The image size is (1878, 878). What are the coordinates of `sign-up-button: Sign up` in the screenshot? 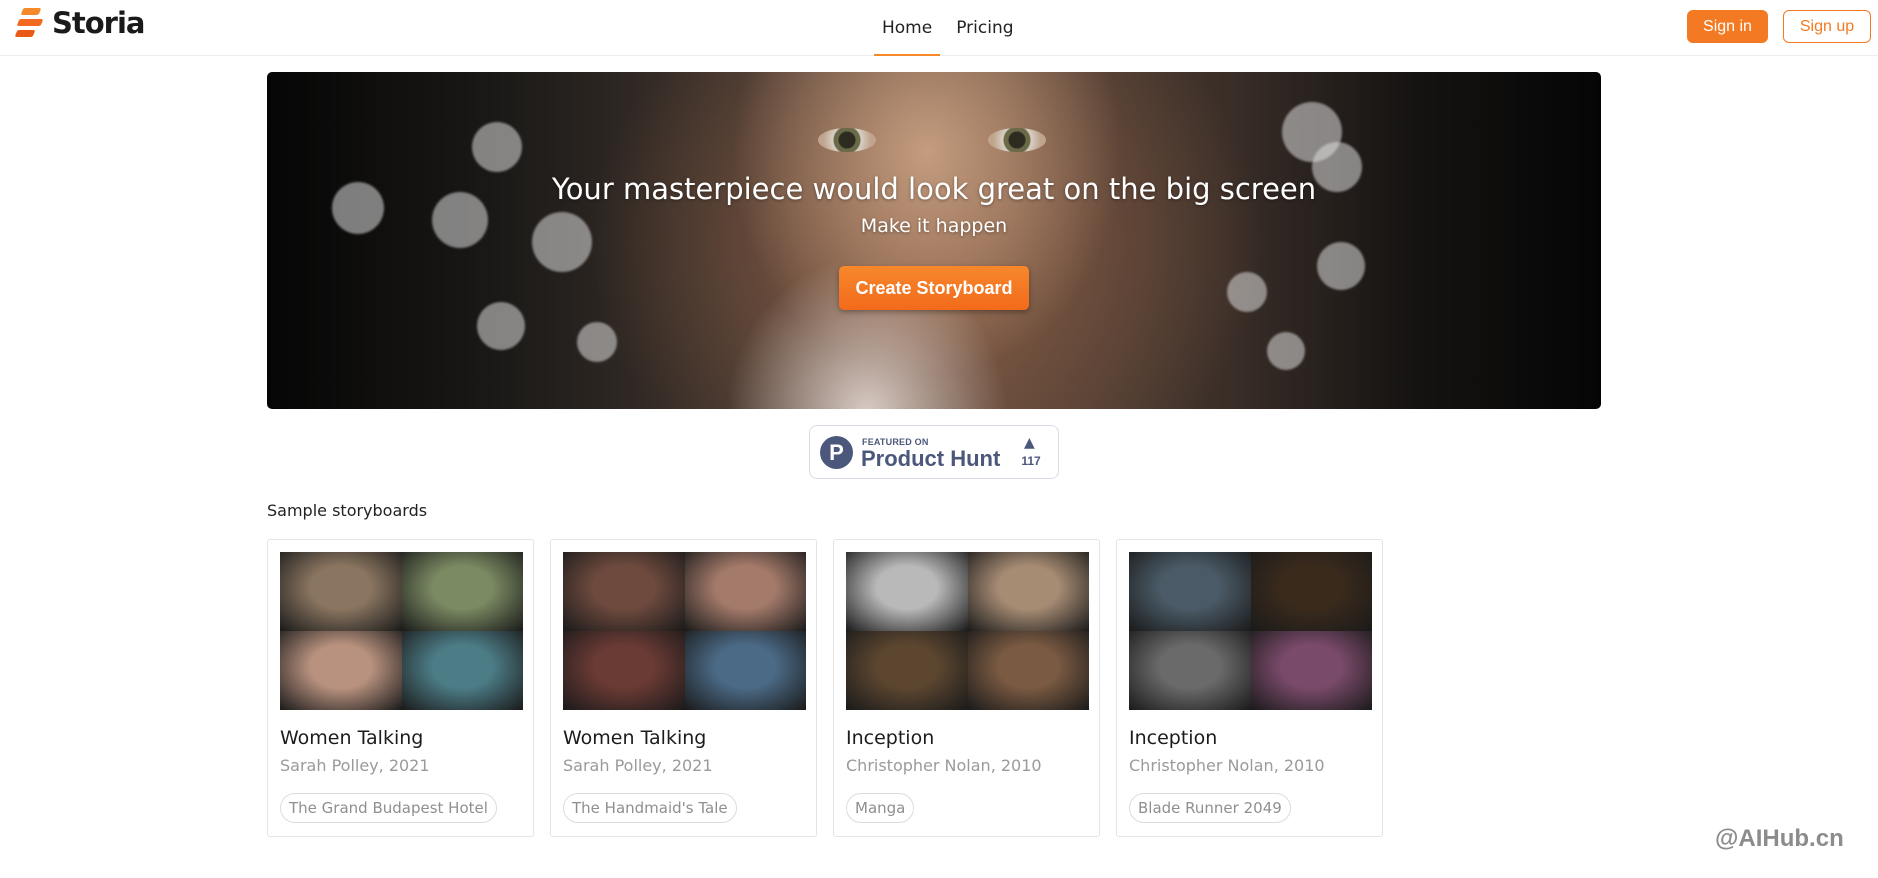 It's located at (1827, 26).